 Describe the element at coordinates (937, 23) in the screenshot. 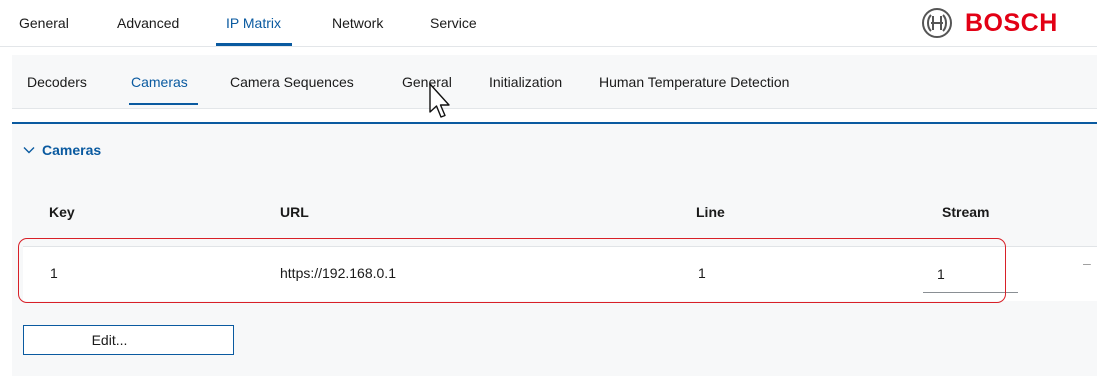

I see `bosch-armature-icon` at that location.